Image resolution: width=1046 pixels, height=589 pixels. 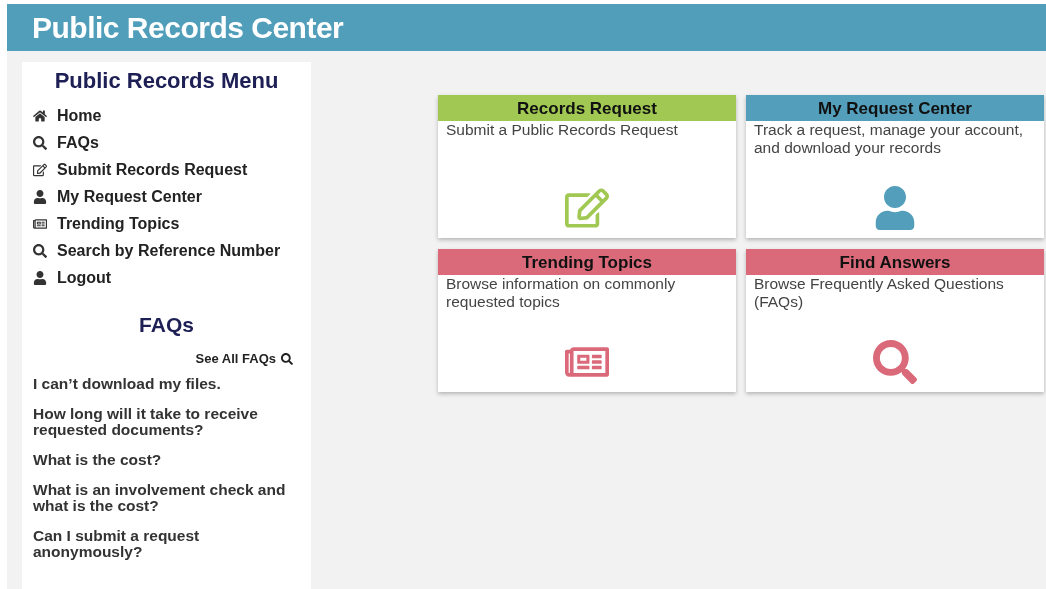 I want to click on tile-header: My Request Center, so click(x=895, y=108).